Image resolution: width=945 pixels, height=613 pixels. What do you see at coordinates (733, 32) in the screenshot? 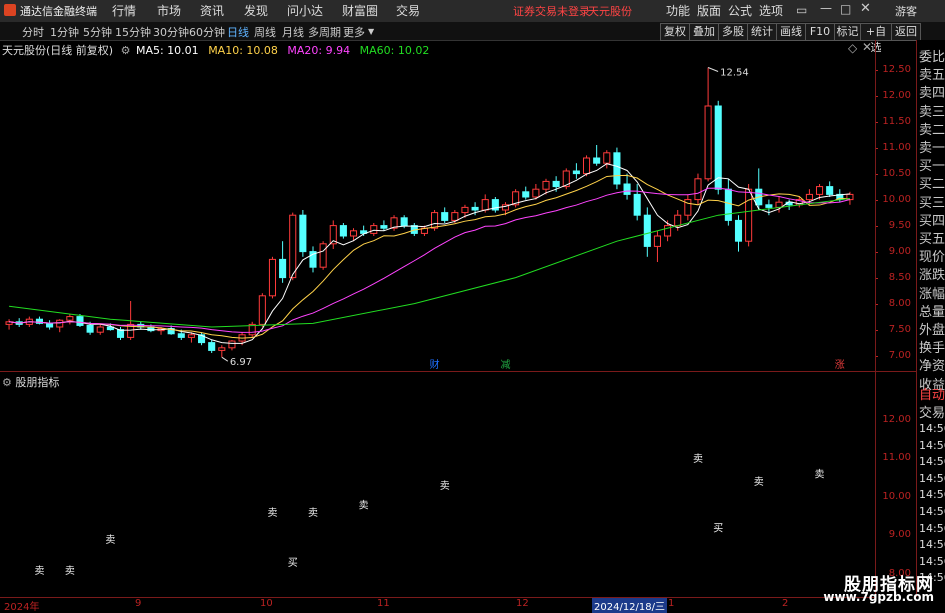
I see `toolbar-multistock-button: 多股` at bounding box center [733, 32].